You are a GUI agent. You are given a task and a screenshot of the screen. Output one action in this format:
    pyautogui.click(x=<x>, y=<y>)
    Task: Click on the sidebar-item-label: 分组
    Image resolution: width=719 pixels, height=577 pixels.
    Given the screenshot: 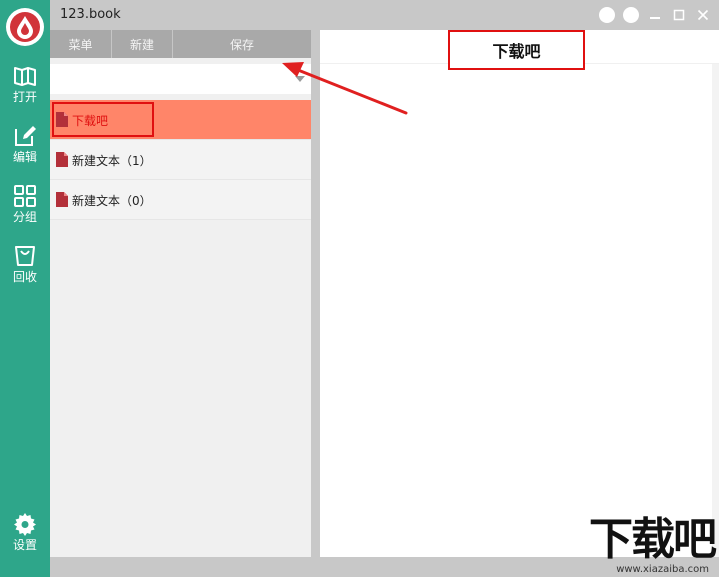 What is the action you would take?
    pyautogui.click(x=24, y=217)
    